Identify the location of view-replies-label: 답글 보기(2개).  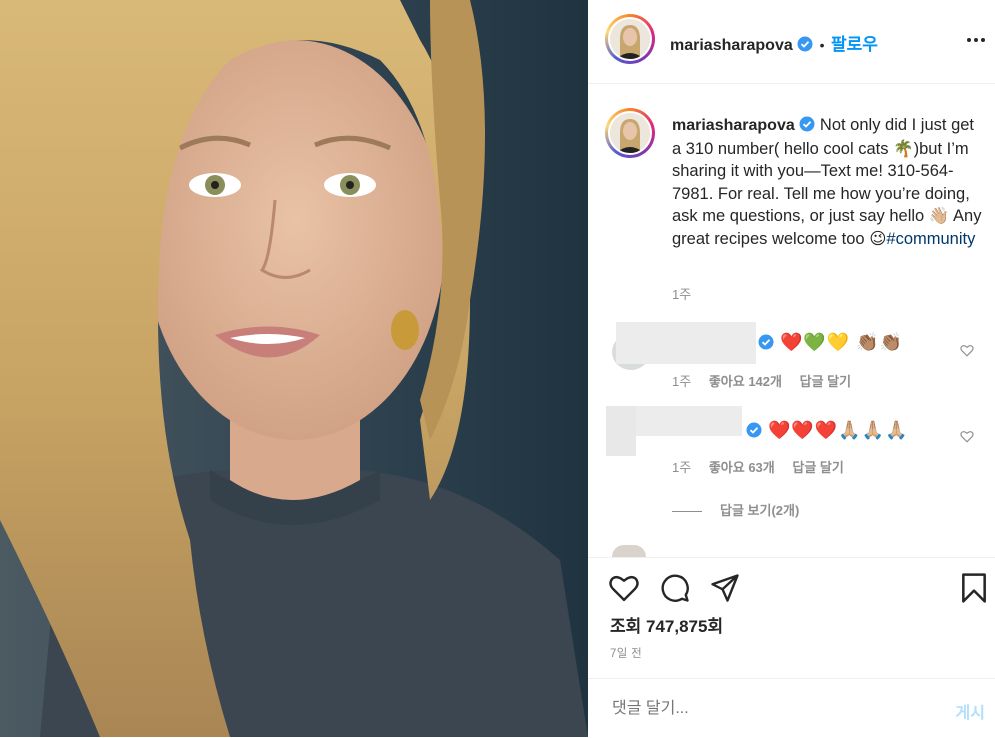
(760, 510).